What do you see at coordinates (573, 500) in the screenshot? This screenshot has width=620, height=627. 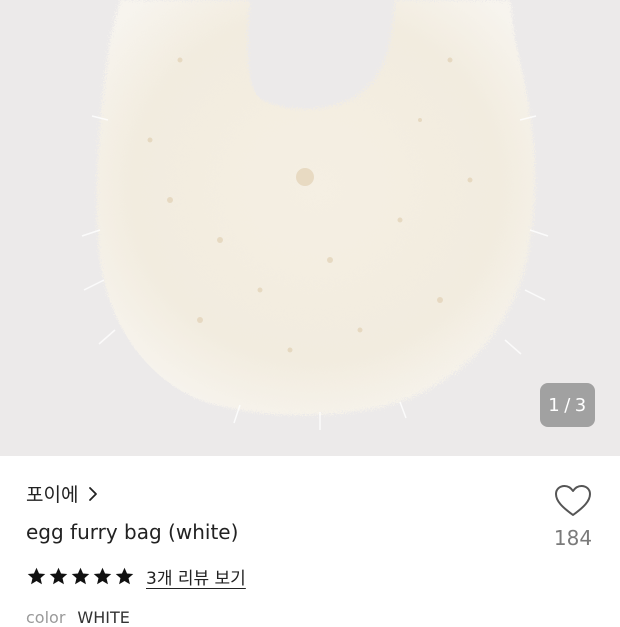 I see `heart-outline-icon` at bounding box center [573, 500].